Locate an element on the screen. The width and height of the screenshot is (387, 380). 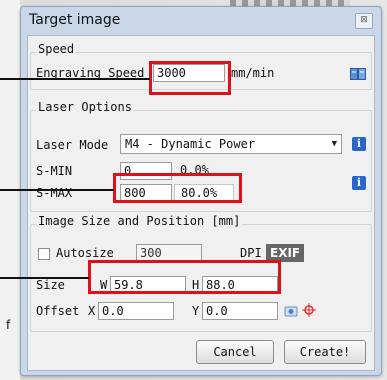
image-size-section-label: Image Size and Position [mm] is located at coordinates (139, 221).